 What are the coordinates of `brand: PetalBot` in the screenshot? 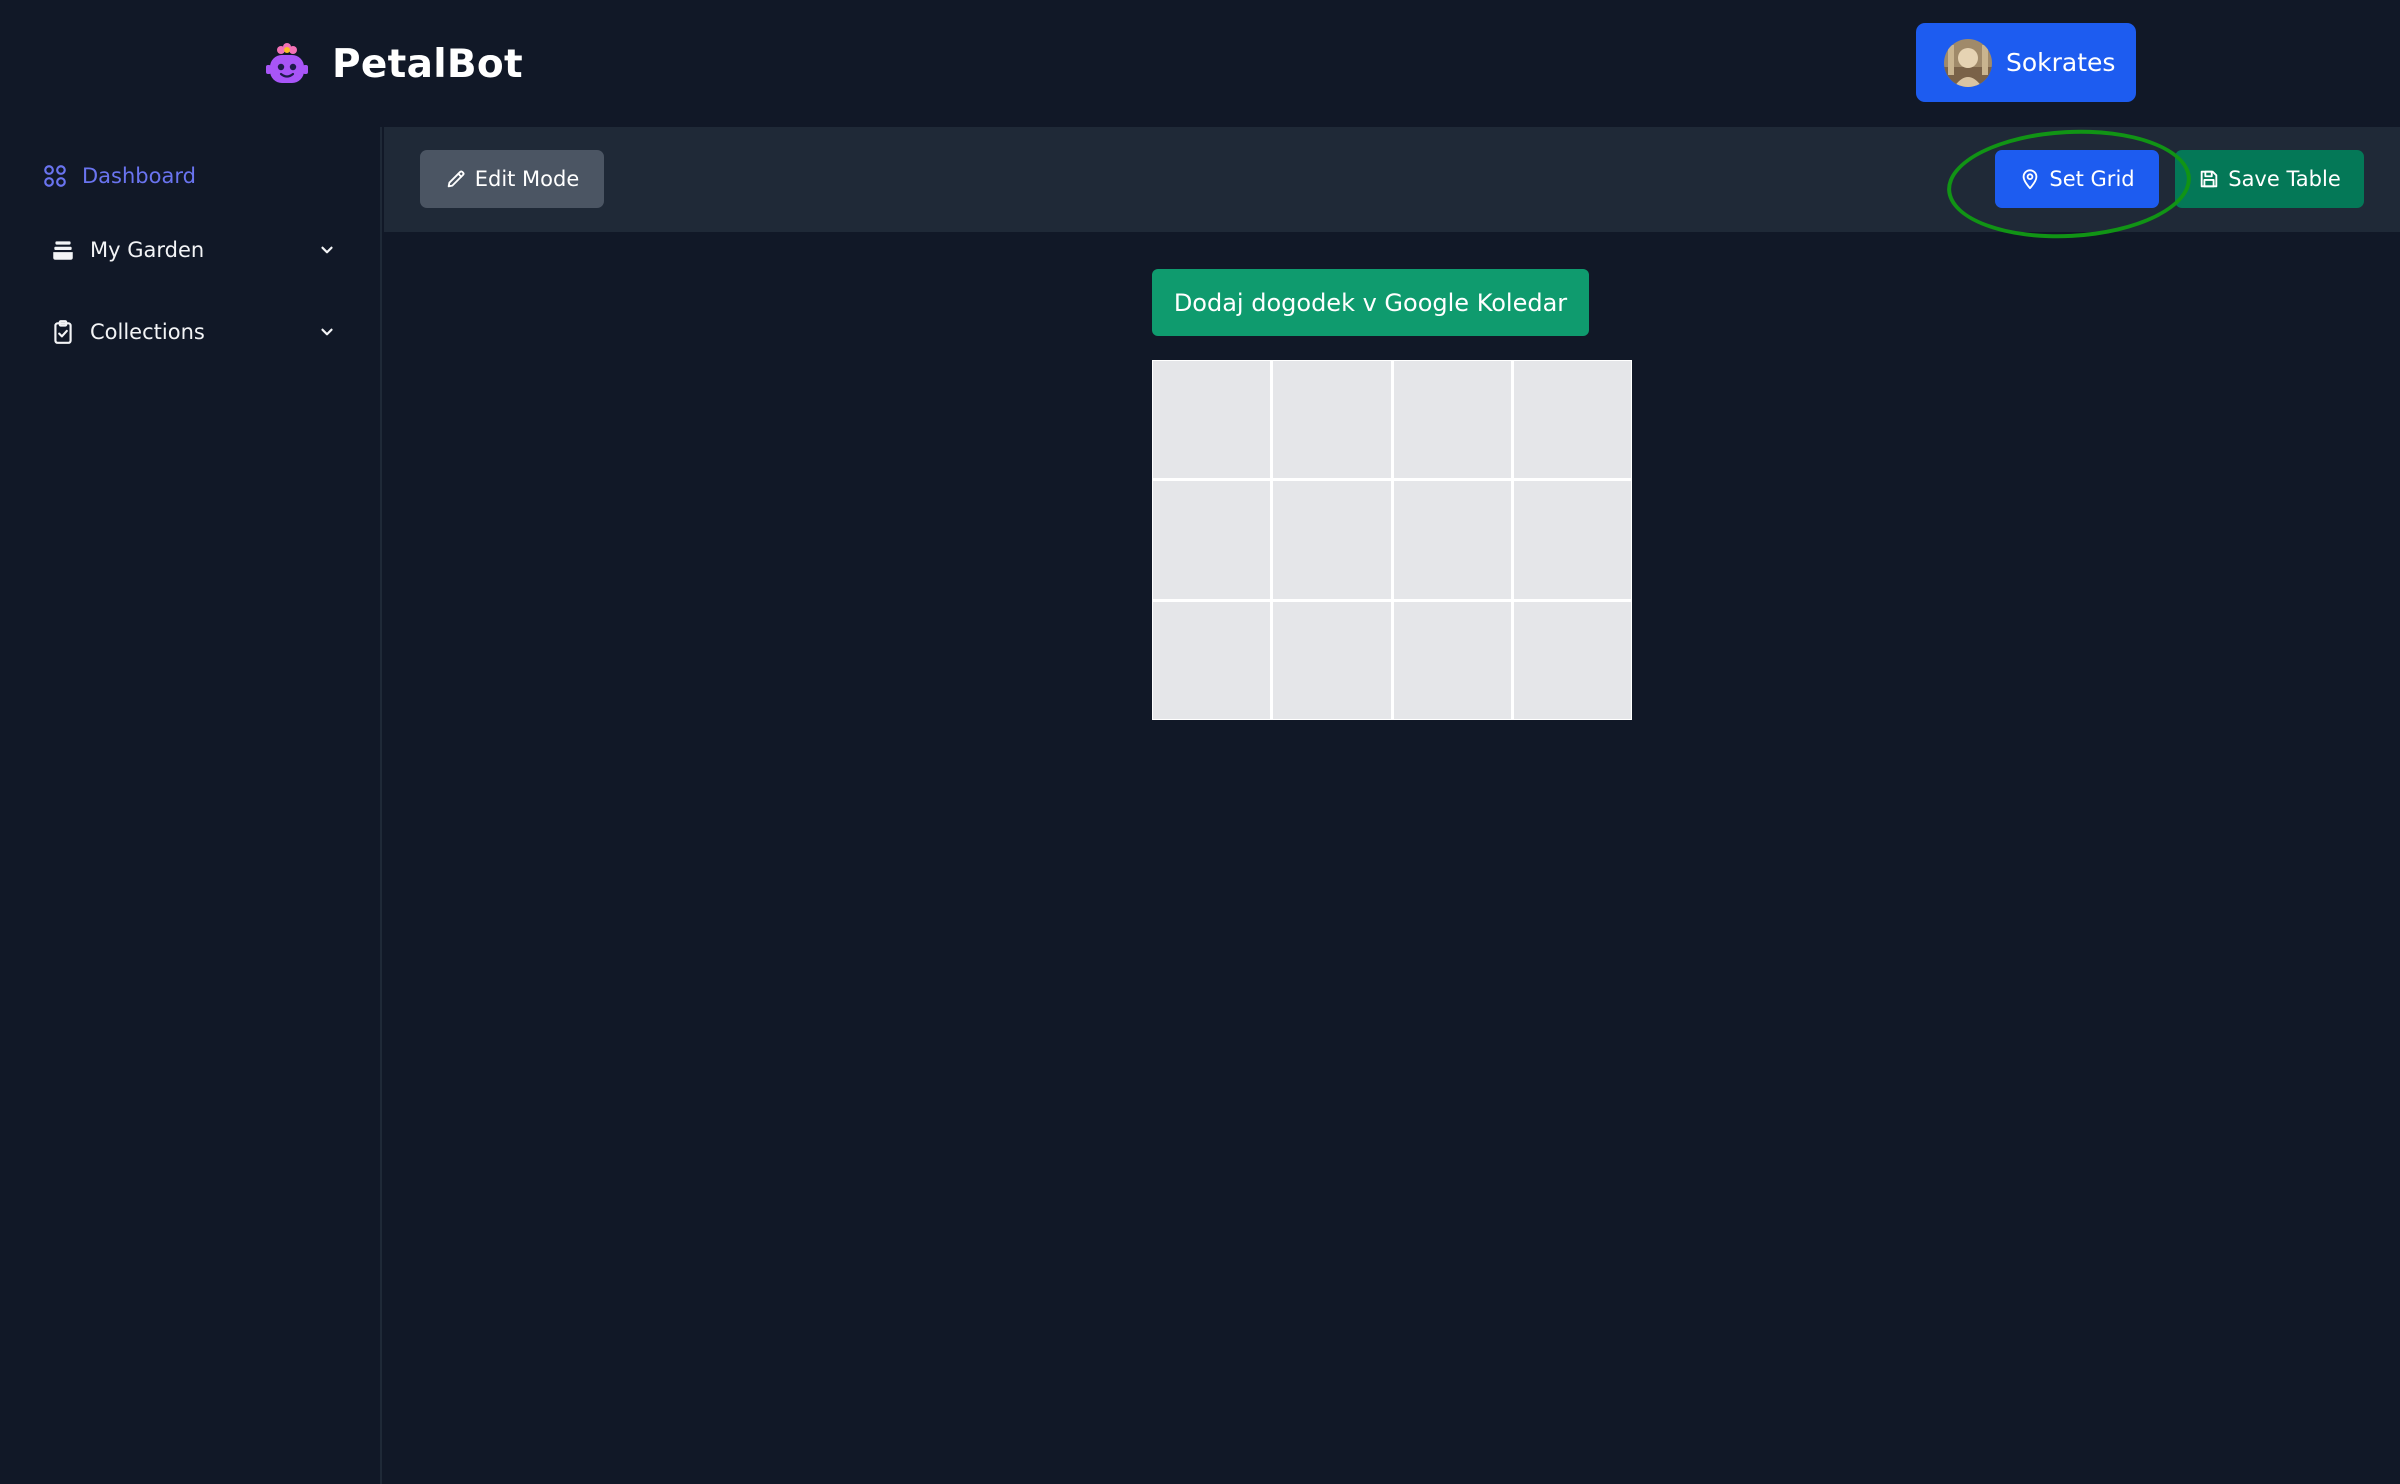 It's located at (392, 64).